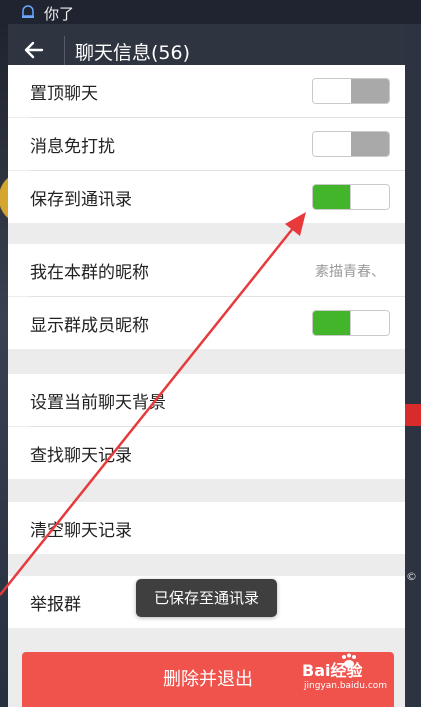 This screenshot has width=421, height=707. What do you see at coordinates (81, 456) in the screenshot?
I see `search-history-label: 查找聊天记录` at bounding box center [81, 456].